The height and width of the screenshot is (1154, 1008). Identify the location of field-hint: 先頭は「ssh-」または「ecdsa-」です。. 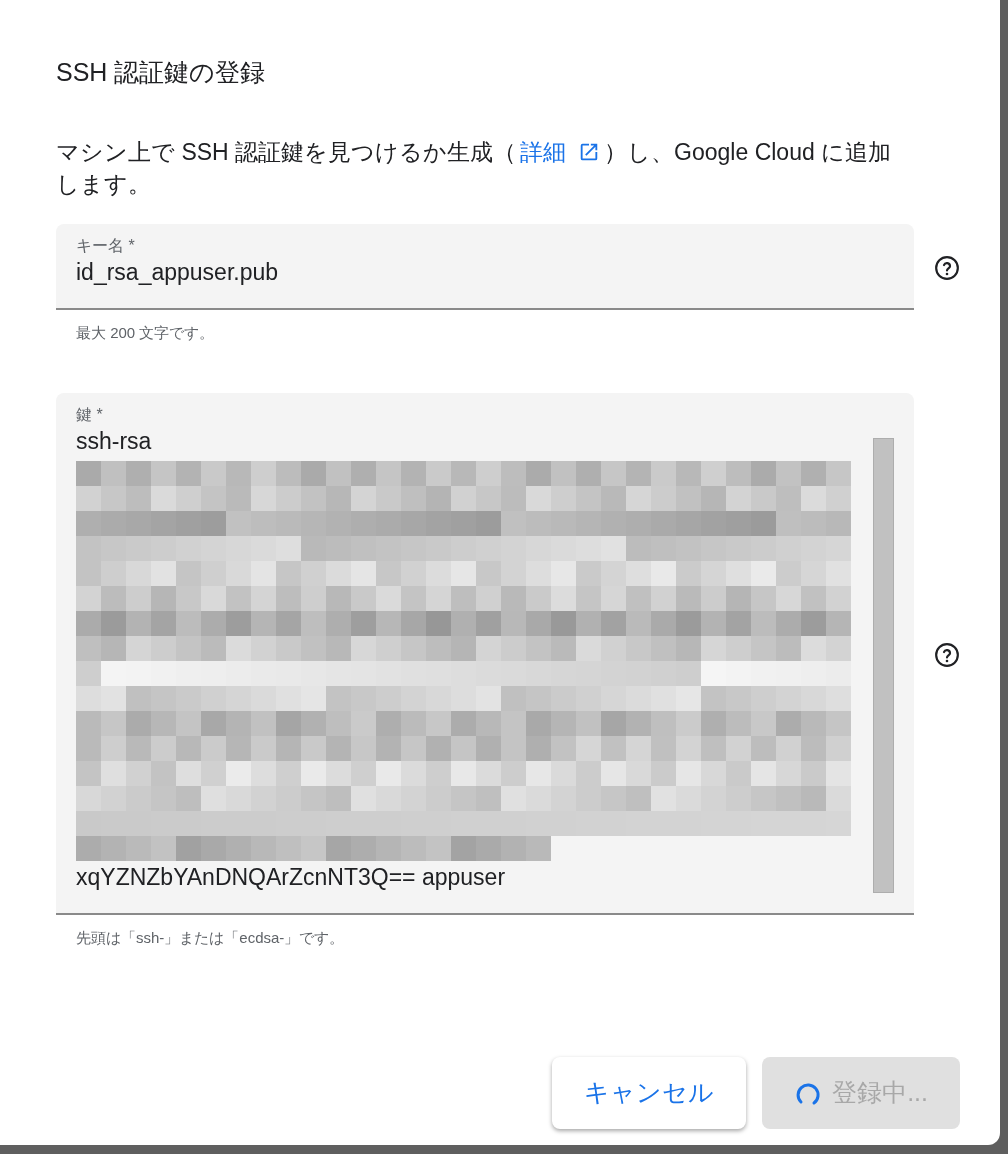
(210, 937).